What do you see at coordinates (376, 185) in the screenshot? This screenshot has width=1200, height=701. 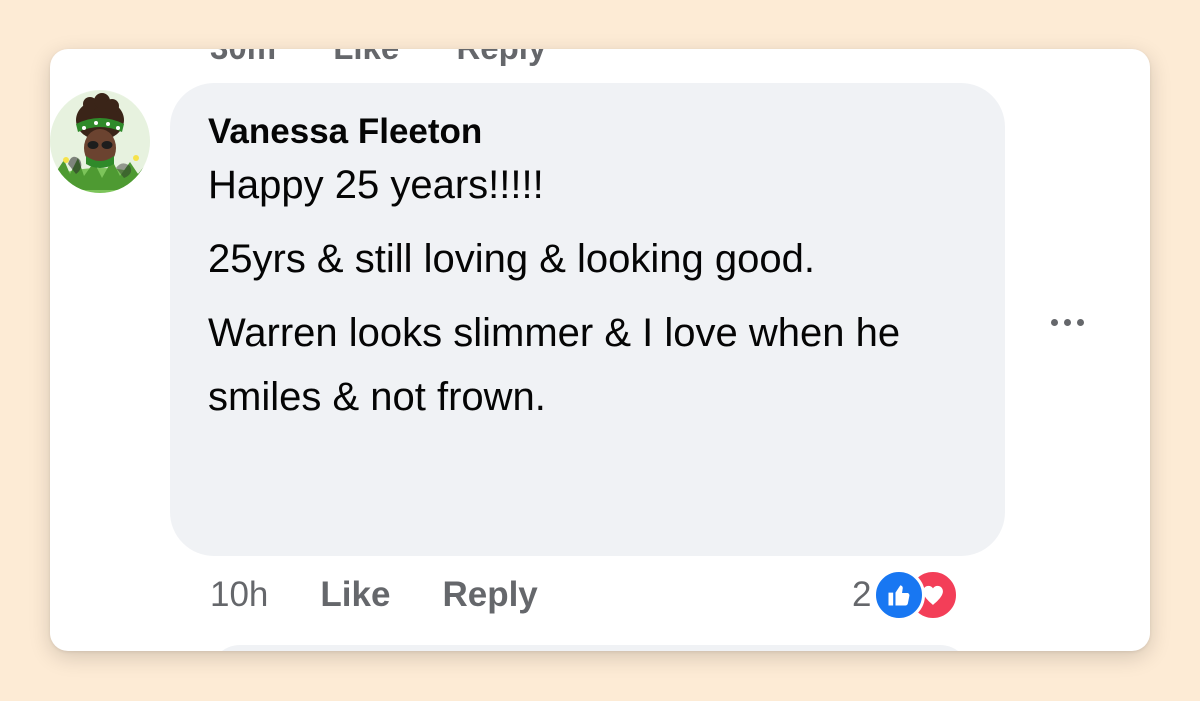 I see `comment-paragraph: Happy 25 years!!!!!` at bounding box center [376, 185].